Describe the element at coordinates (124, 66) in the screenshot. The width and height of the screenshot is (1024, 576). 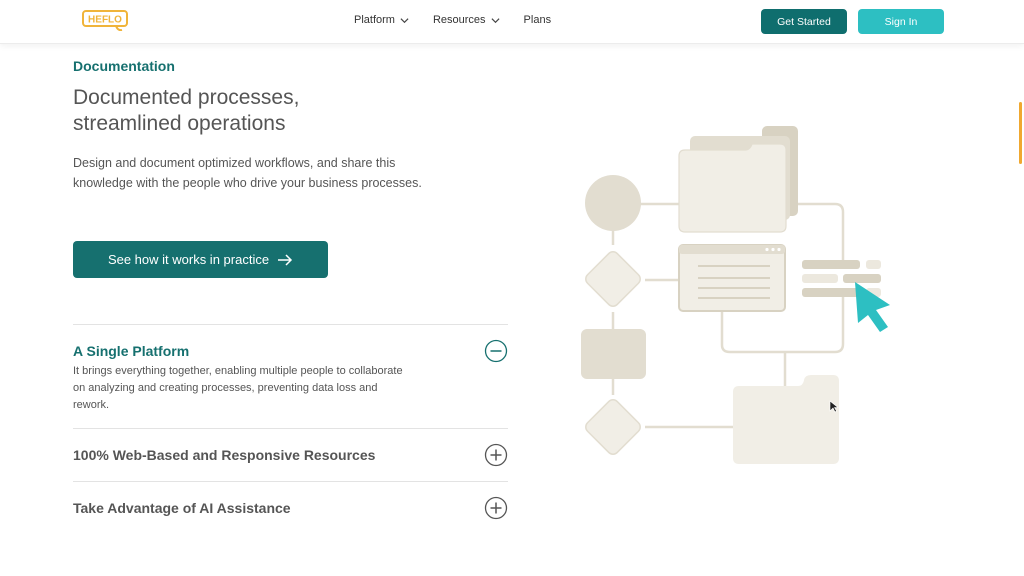
I see `section-eyebrow: Documentation` at that location.